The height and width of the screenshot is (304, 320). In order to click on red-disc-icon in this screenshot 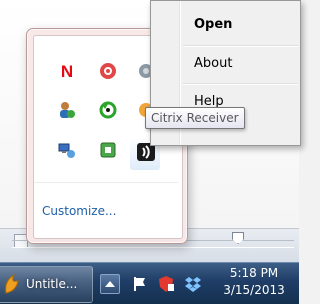, I will do `click(108, 71)`.